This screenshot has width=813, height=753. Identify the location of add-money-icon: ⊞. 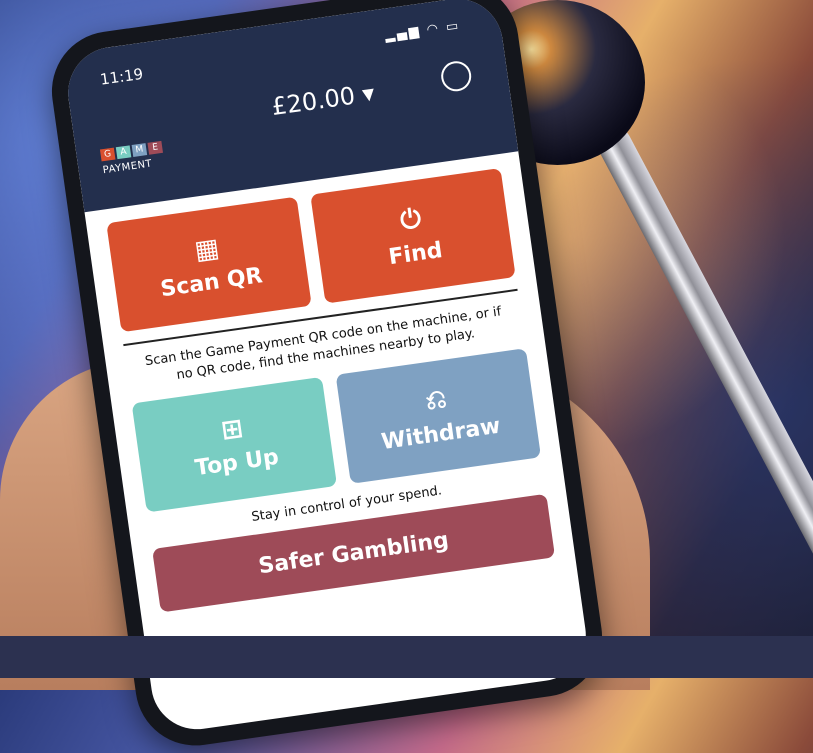
(232, 429).